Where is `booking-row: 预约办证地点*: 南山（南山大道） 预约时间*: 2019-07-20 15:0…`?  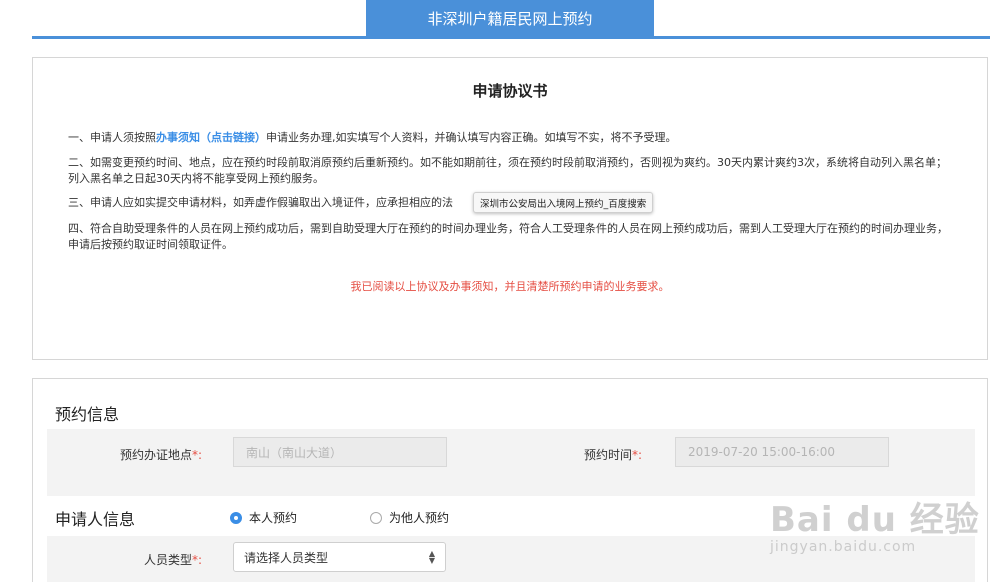
booking-row: 预约办证地点*: 南山（南山大道） 预约时间*: 2019-07-20 15:0… is located at coordinates (511, 462).